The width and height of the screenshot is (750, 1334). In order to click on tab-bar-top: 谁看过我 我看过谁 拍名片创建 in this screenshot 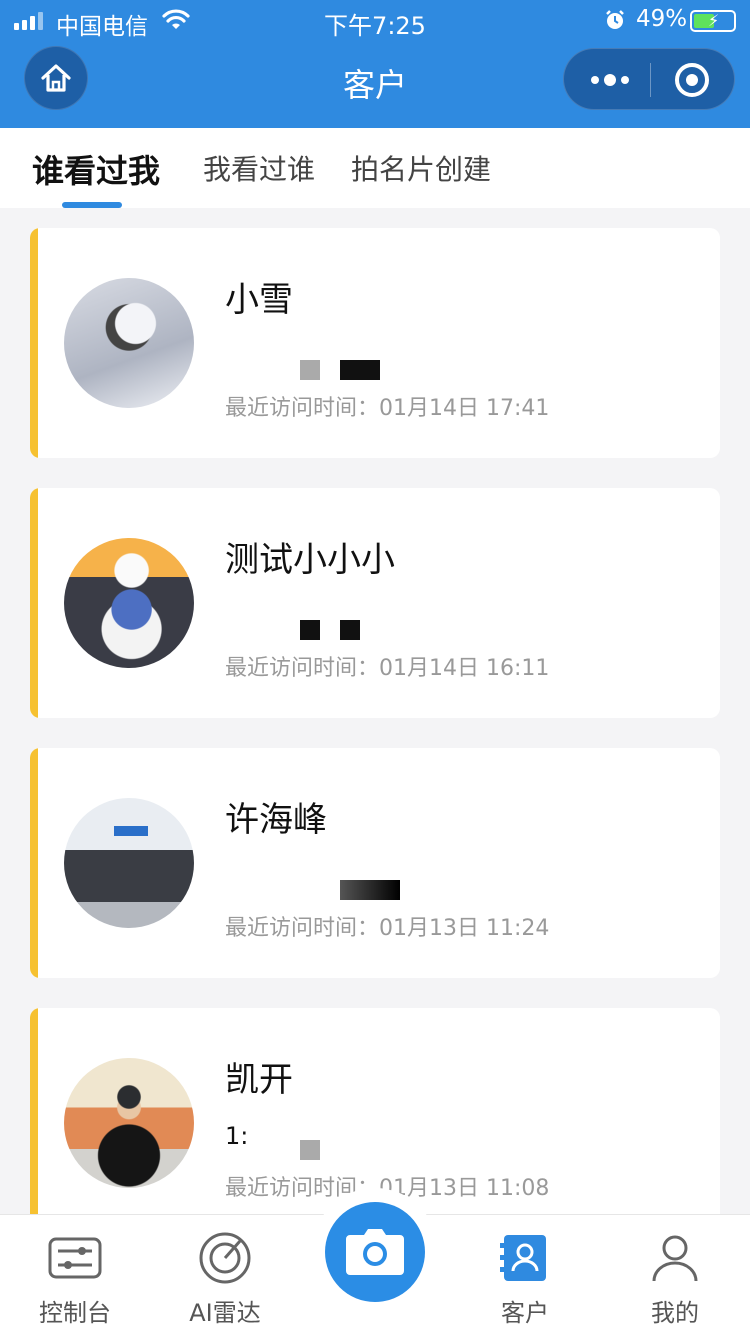, I will do `click(375, 168)`.